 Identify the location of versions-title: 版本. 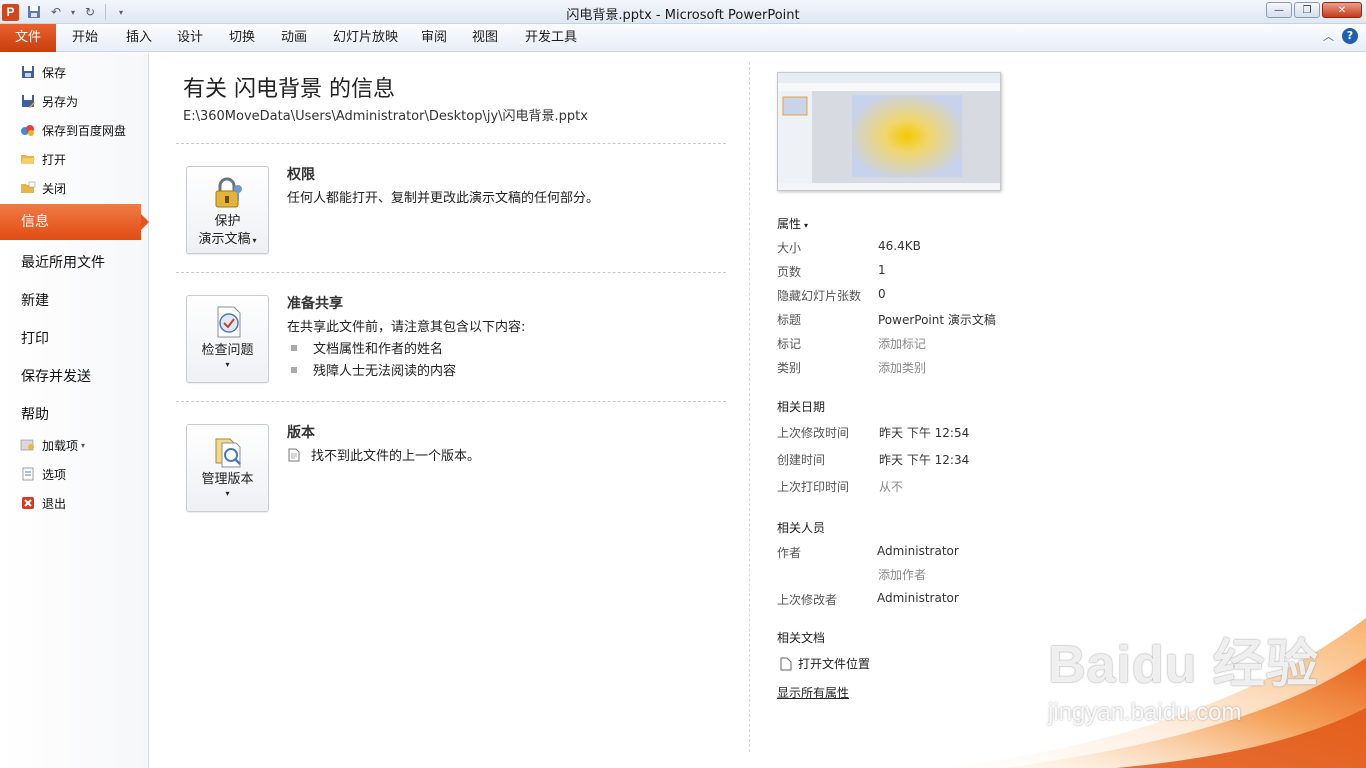
(301, 433).